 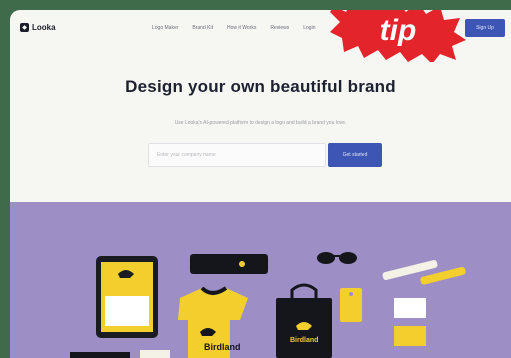 What do you see at coordinates (241, 28) in the screenshot?
I see `menu-item-how-it-works: How it Works` at bounding box center [241, 28].